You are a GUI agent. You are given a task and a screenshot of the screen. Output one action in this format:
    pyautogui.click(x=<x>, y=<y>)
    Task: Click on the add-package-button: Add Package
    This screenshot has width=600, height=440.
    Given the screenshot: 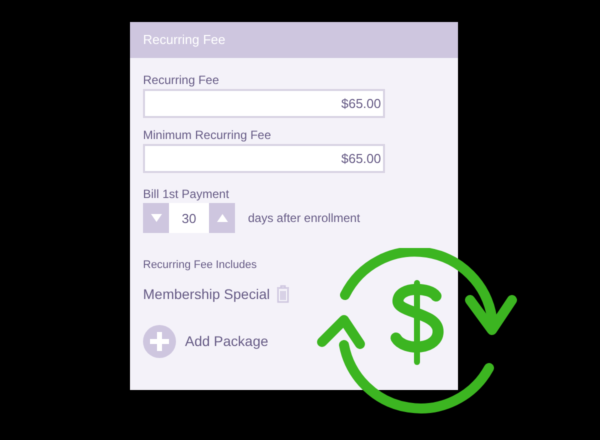 What is the action you would take?
    pyautogui.click(x=294, y=341)
    